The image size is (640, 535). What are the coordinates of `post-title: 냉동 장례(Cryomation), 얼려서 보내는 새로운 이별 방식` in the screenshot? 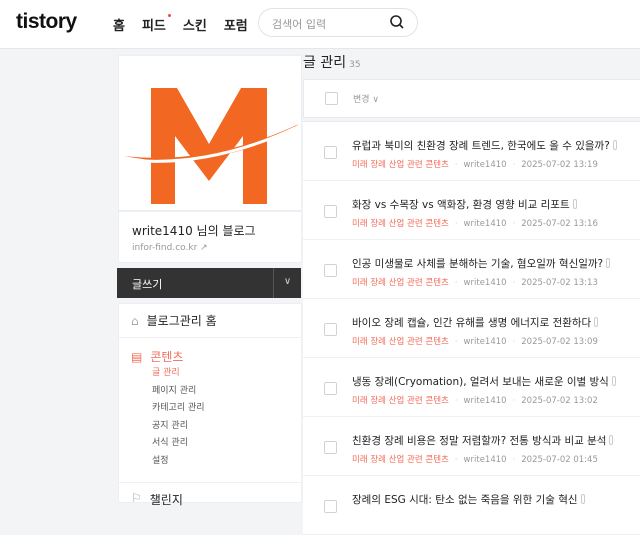 It's located at (484, 381).